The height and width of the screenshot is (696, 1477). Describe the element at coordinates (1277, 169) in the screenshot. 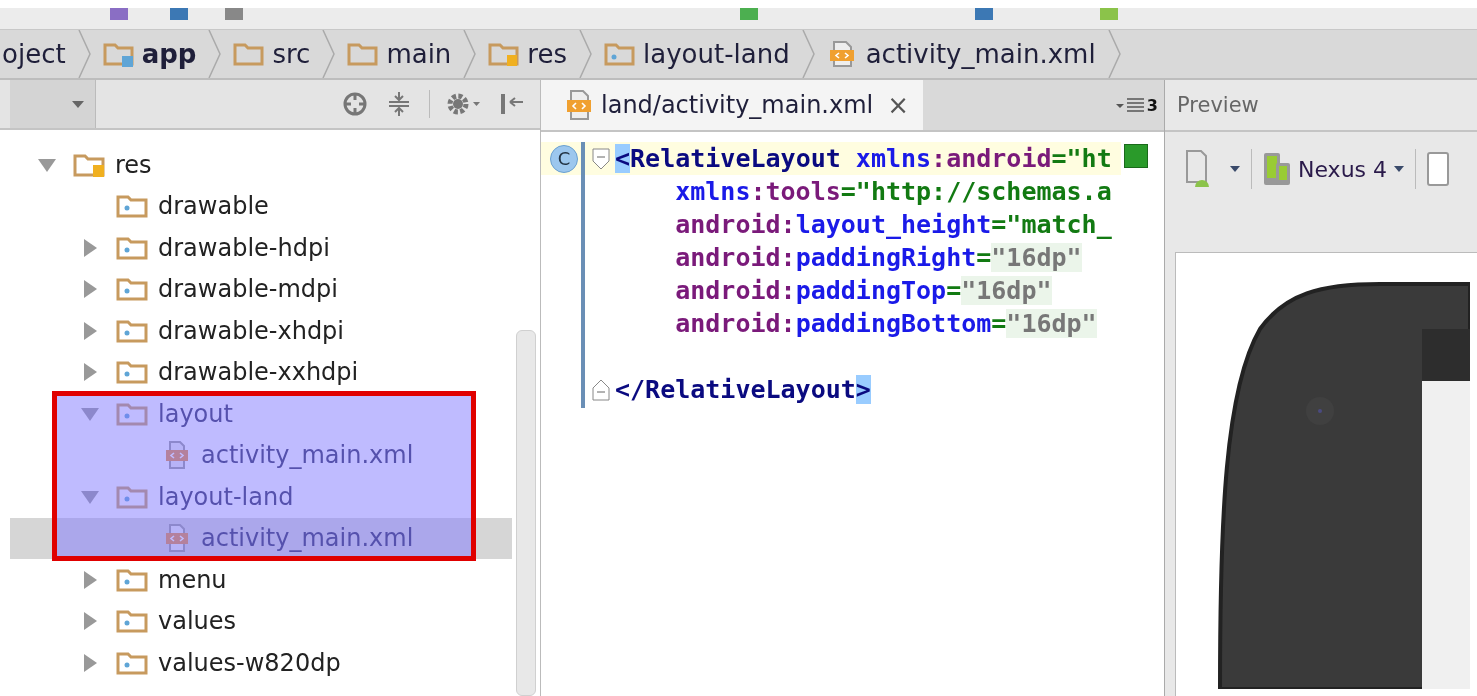

I see `devices-icon` at that location.